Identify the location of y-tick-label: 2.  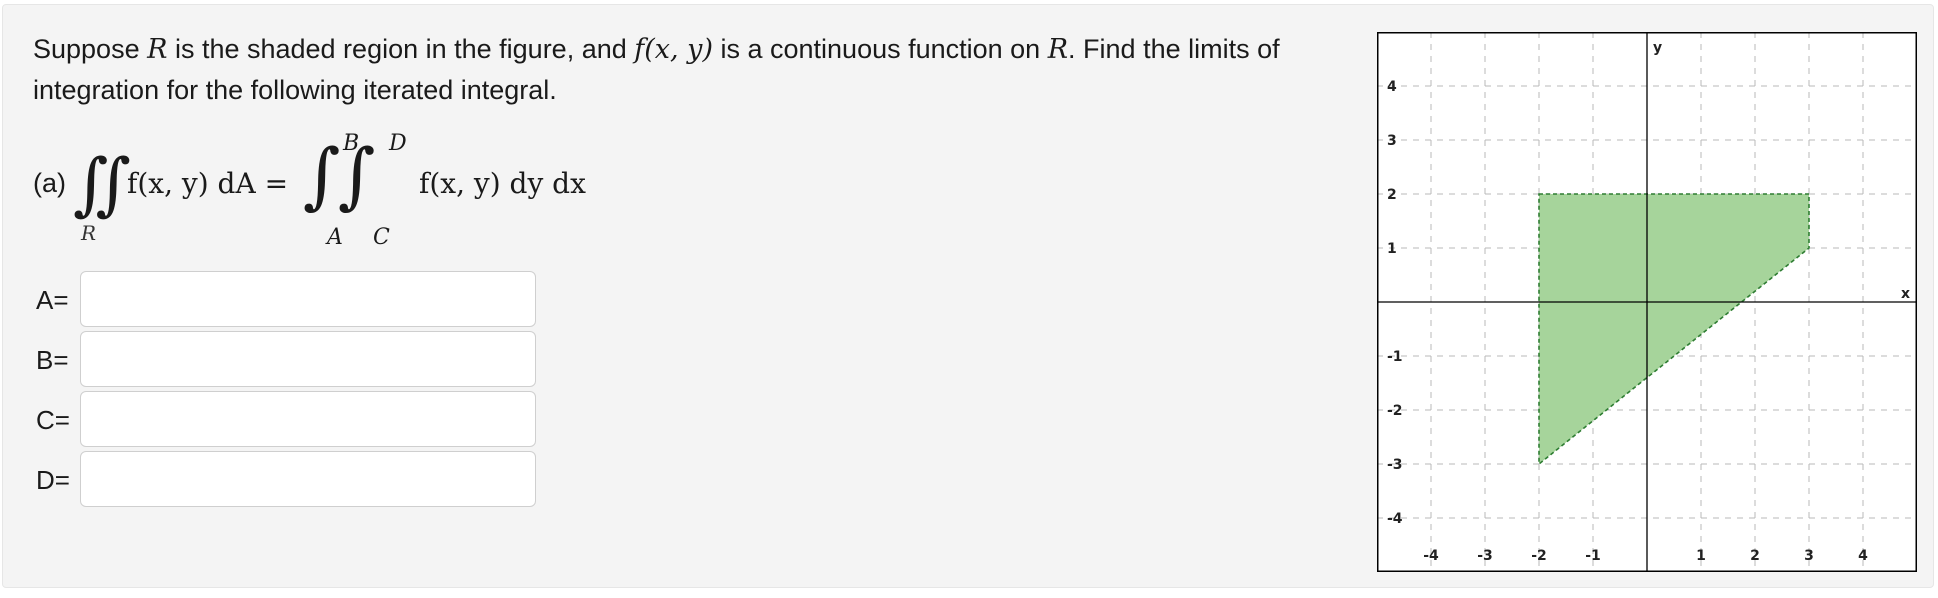
(1392, 195).